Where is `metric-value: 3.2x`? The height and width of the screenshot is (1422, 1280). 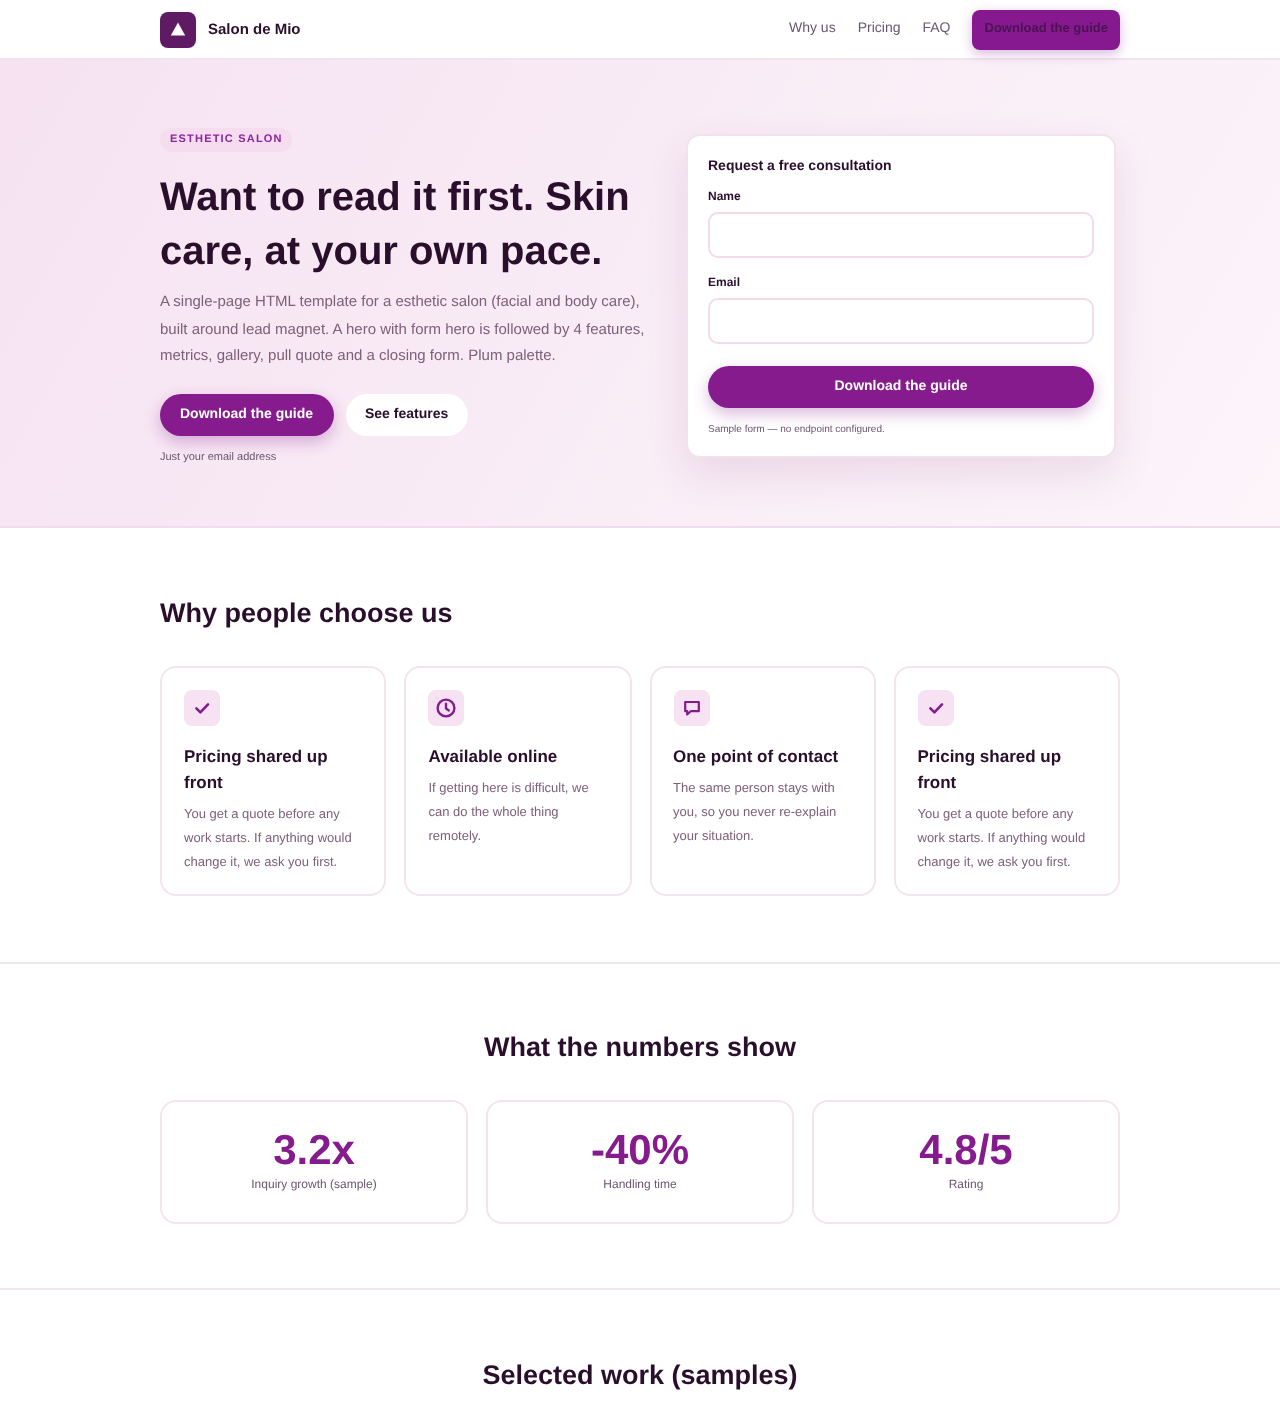 metric-value: 3.2x is located at coordinates (314, 1151).